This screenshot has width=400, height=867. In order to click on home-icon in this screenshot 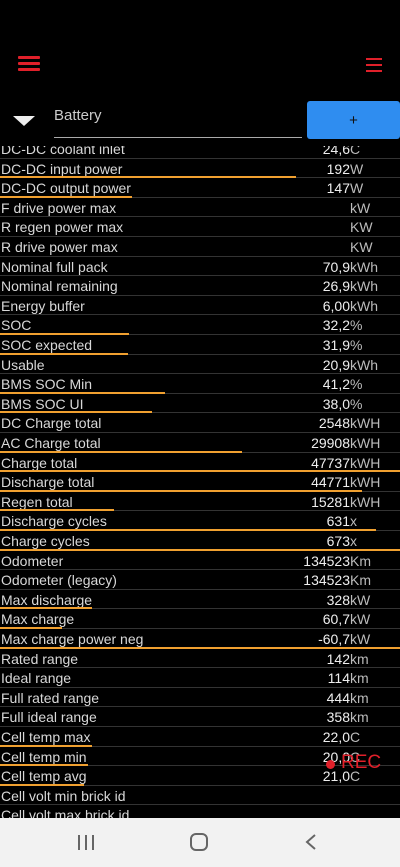, I will do `click(199, 842)`.